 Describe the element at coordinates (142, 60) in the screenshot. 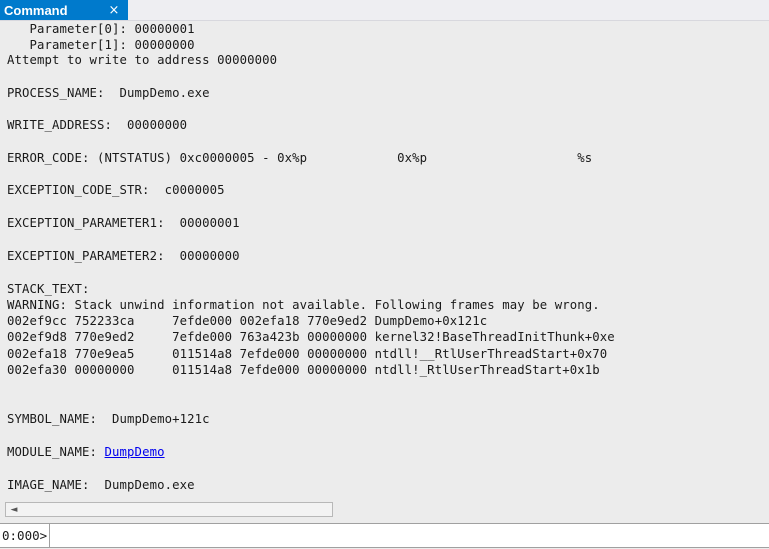

I see `output-line: Attempt to write to address 00000000` at that location.